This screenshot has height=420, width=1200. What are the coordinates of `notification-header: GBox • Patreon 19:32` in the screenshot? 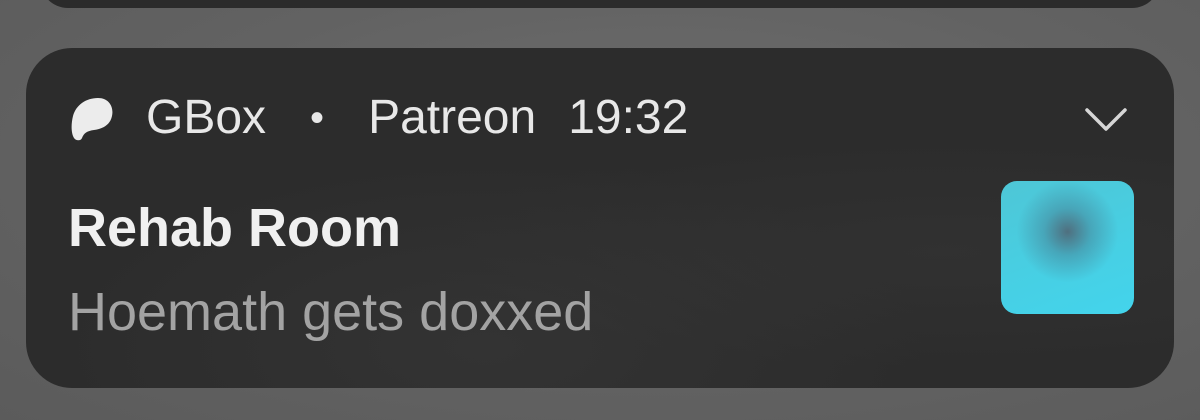 It's located at (378, 118).